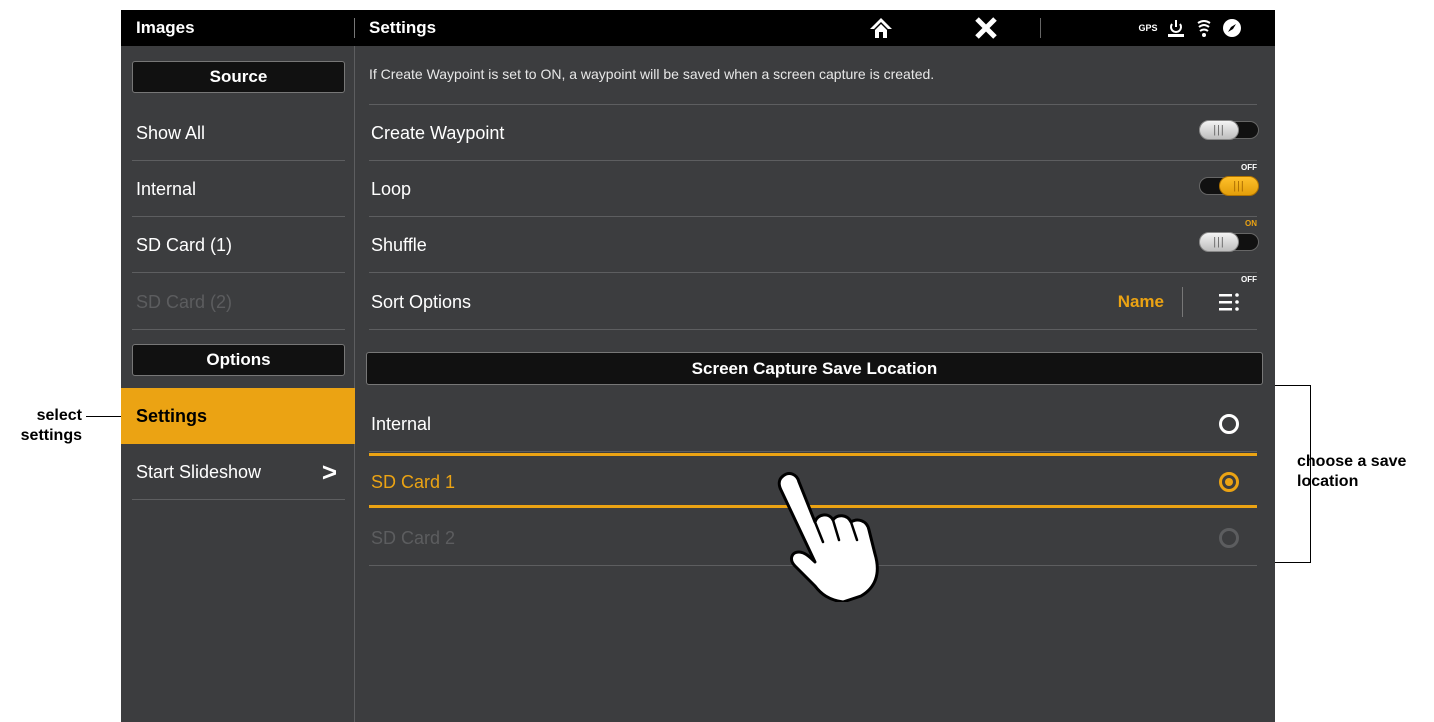  Describe the element at coordinates (814, 138) in the screenshot. I see `row-create-waypoint: Create Waypoint OFF` at that location.